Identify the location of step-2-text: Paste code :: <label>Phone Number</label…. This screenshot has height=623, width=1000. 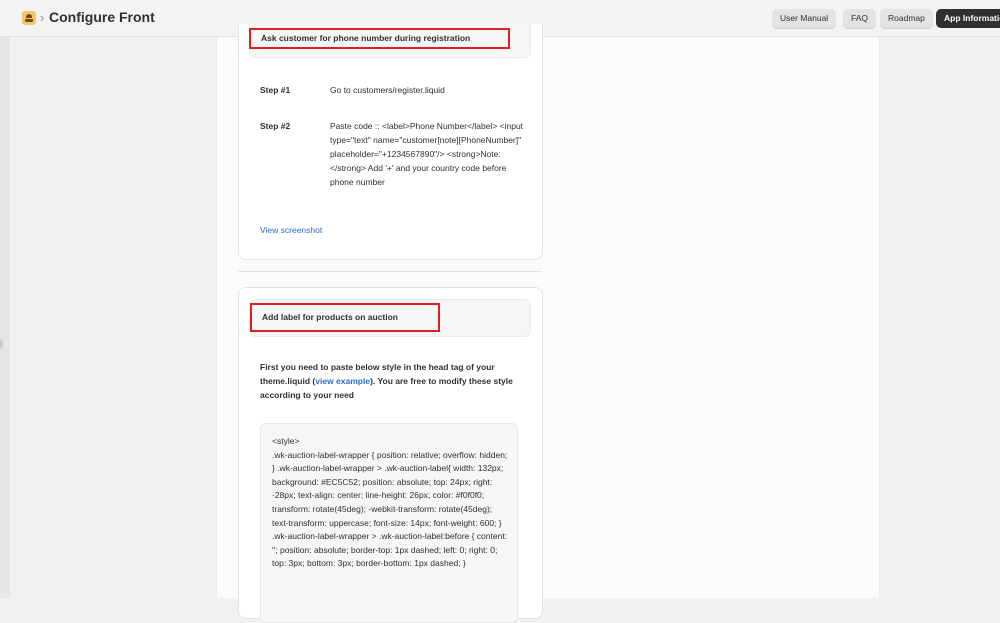
(427, 154).